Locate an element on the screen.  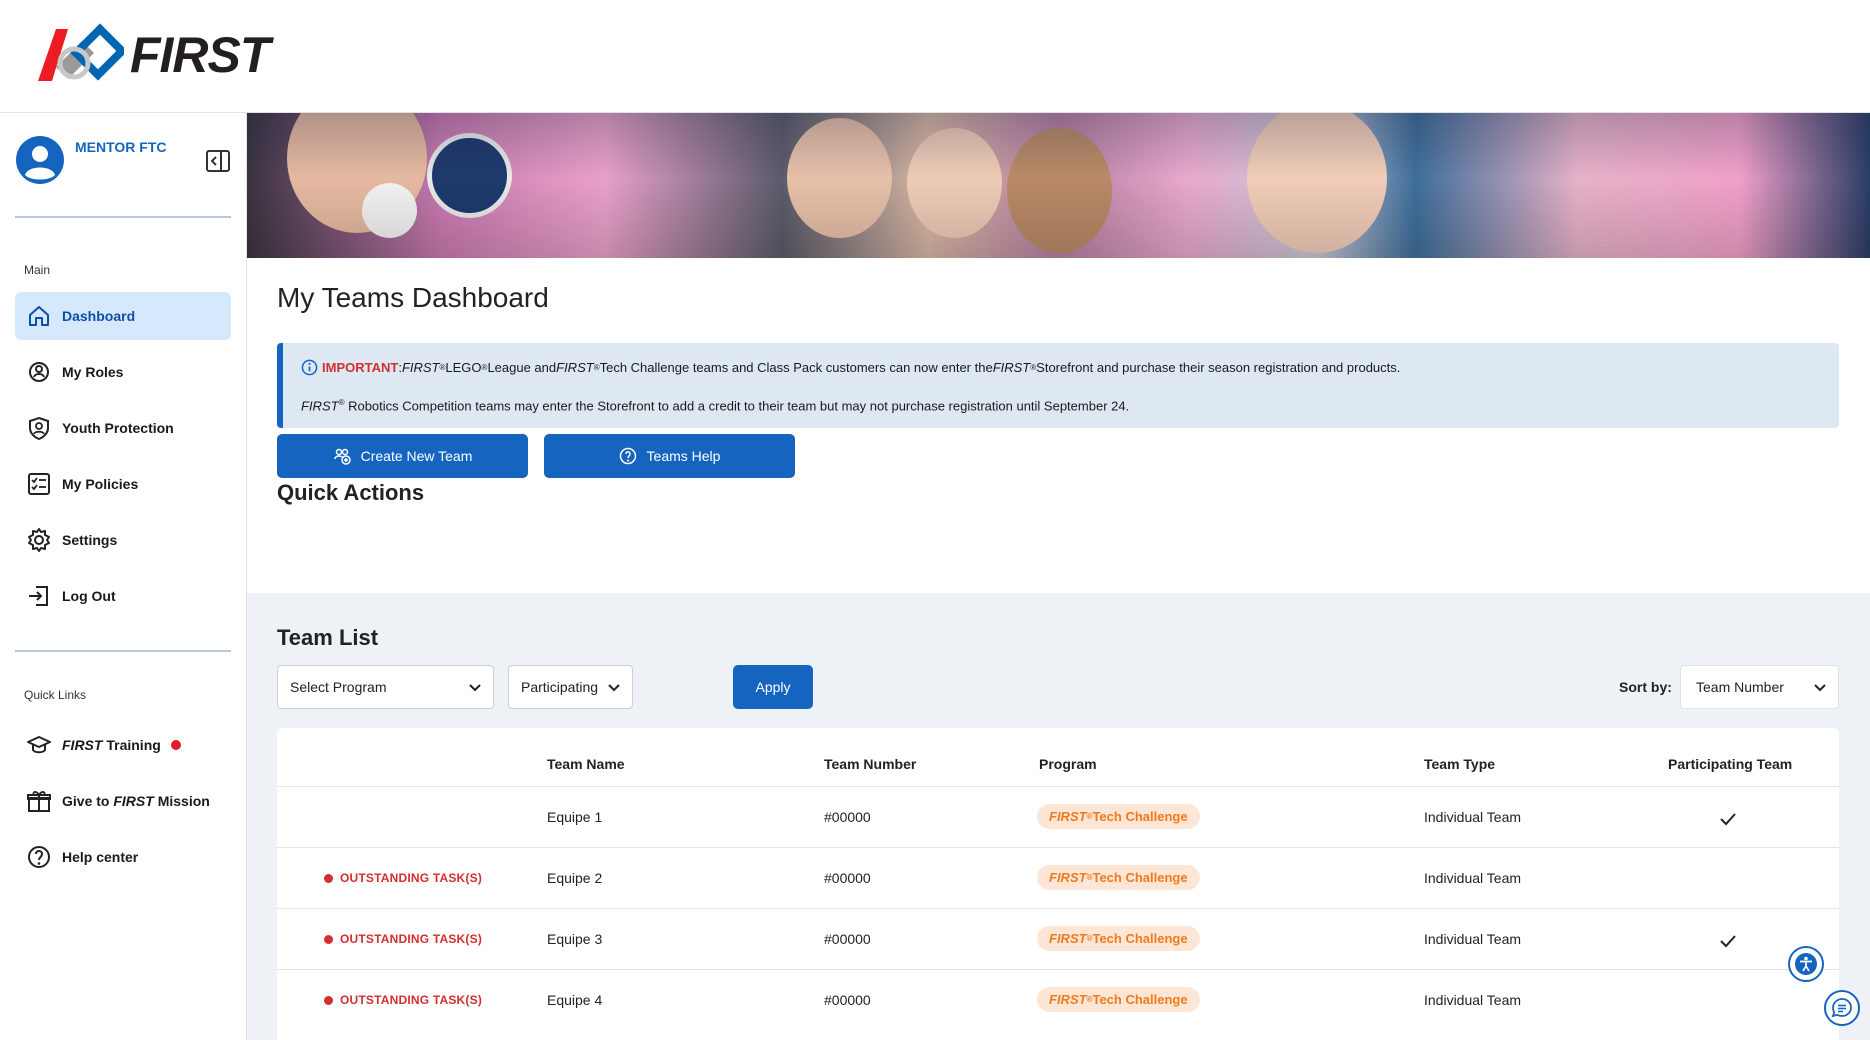
logo-wordmark: FIRST is located at coordinates (200, 55).